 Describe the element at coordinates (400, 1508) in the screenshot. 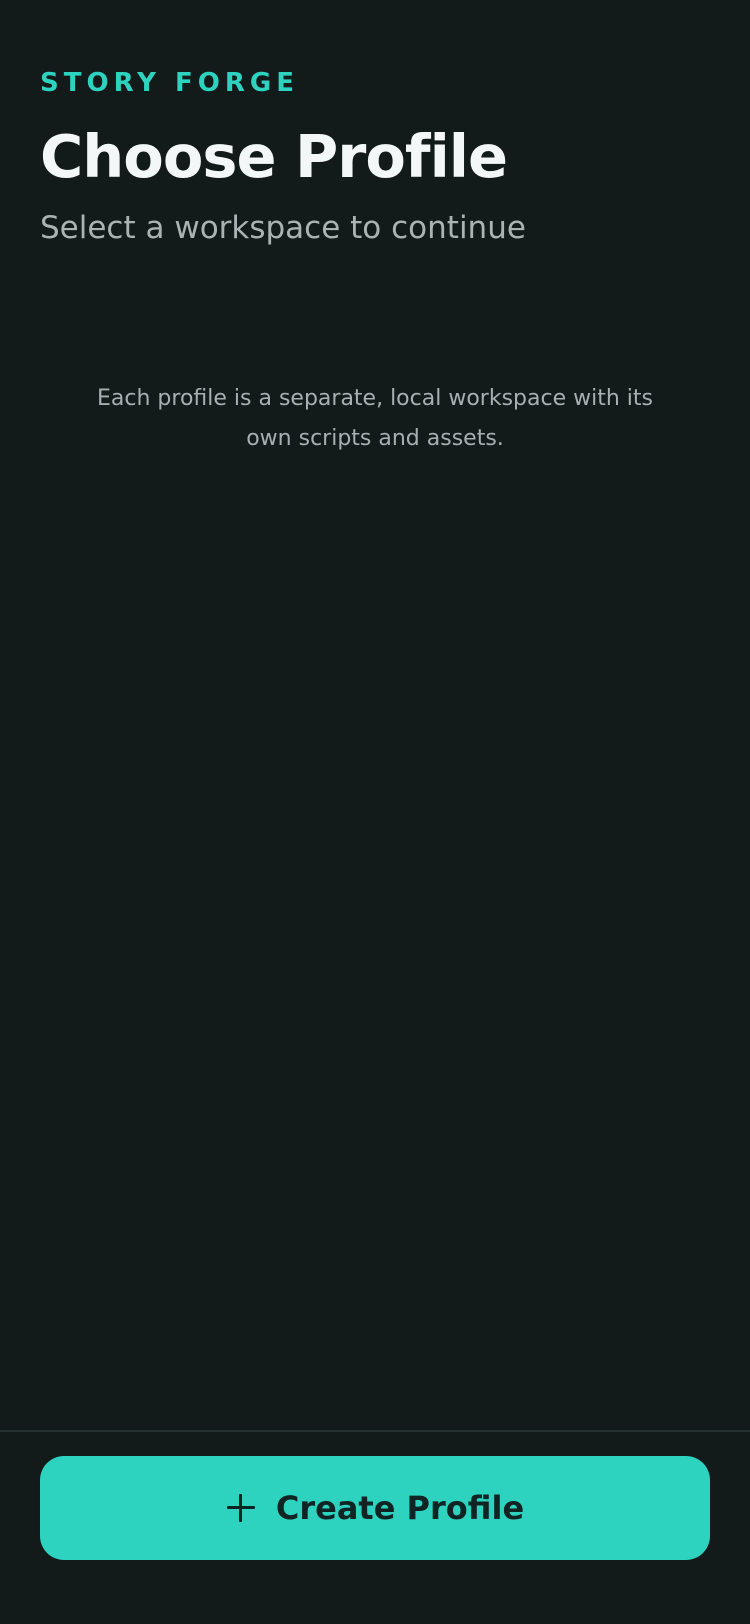

I see `create-profile-label: Create Profile` at that location.